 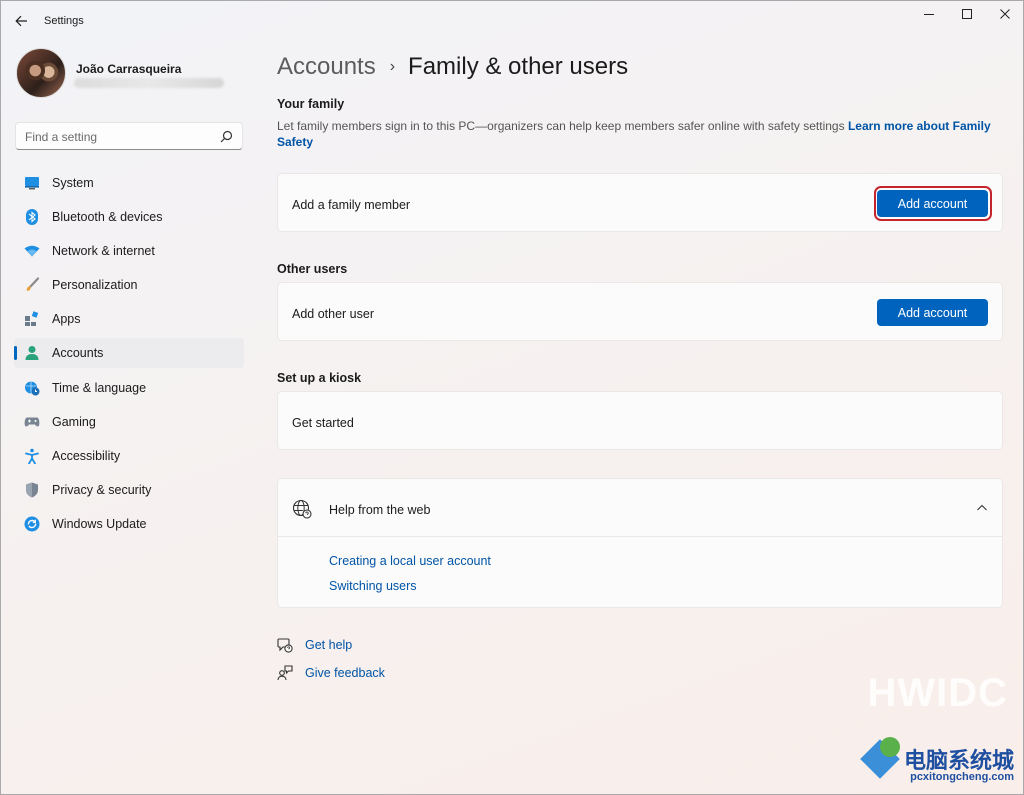 I want to click on chevron-up-icon, so click(x=982, y=508).